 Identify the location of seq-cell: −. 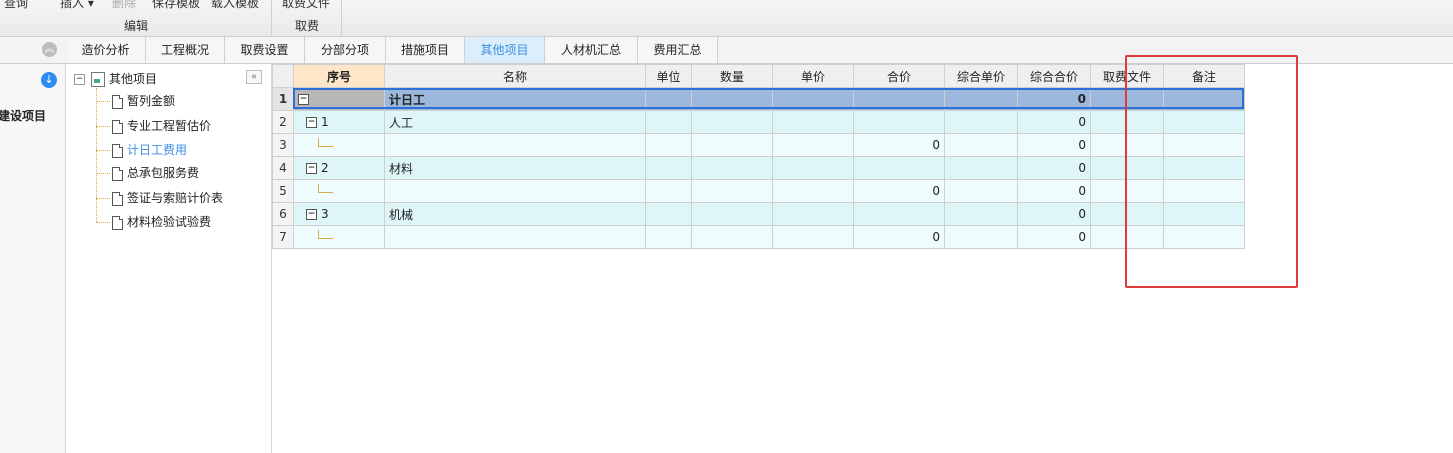
(339, 99).